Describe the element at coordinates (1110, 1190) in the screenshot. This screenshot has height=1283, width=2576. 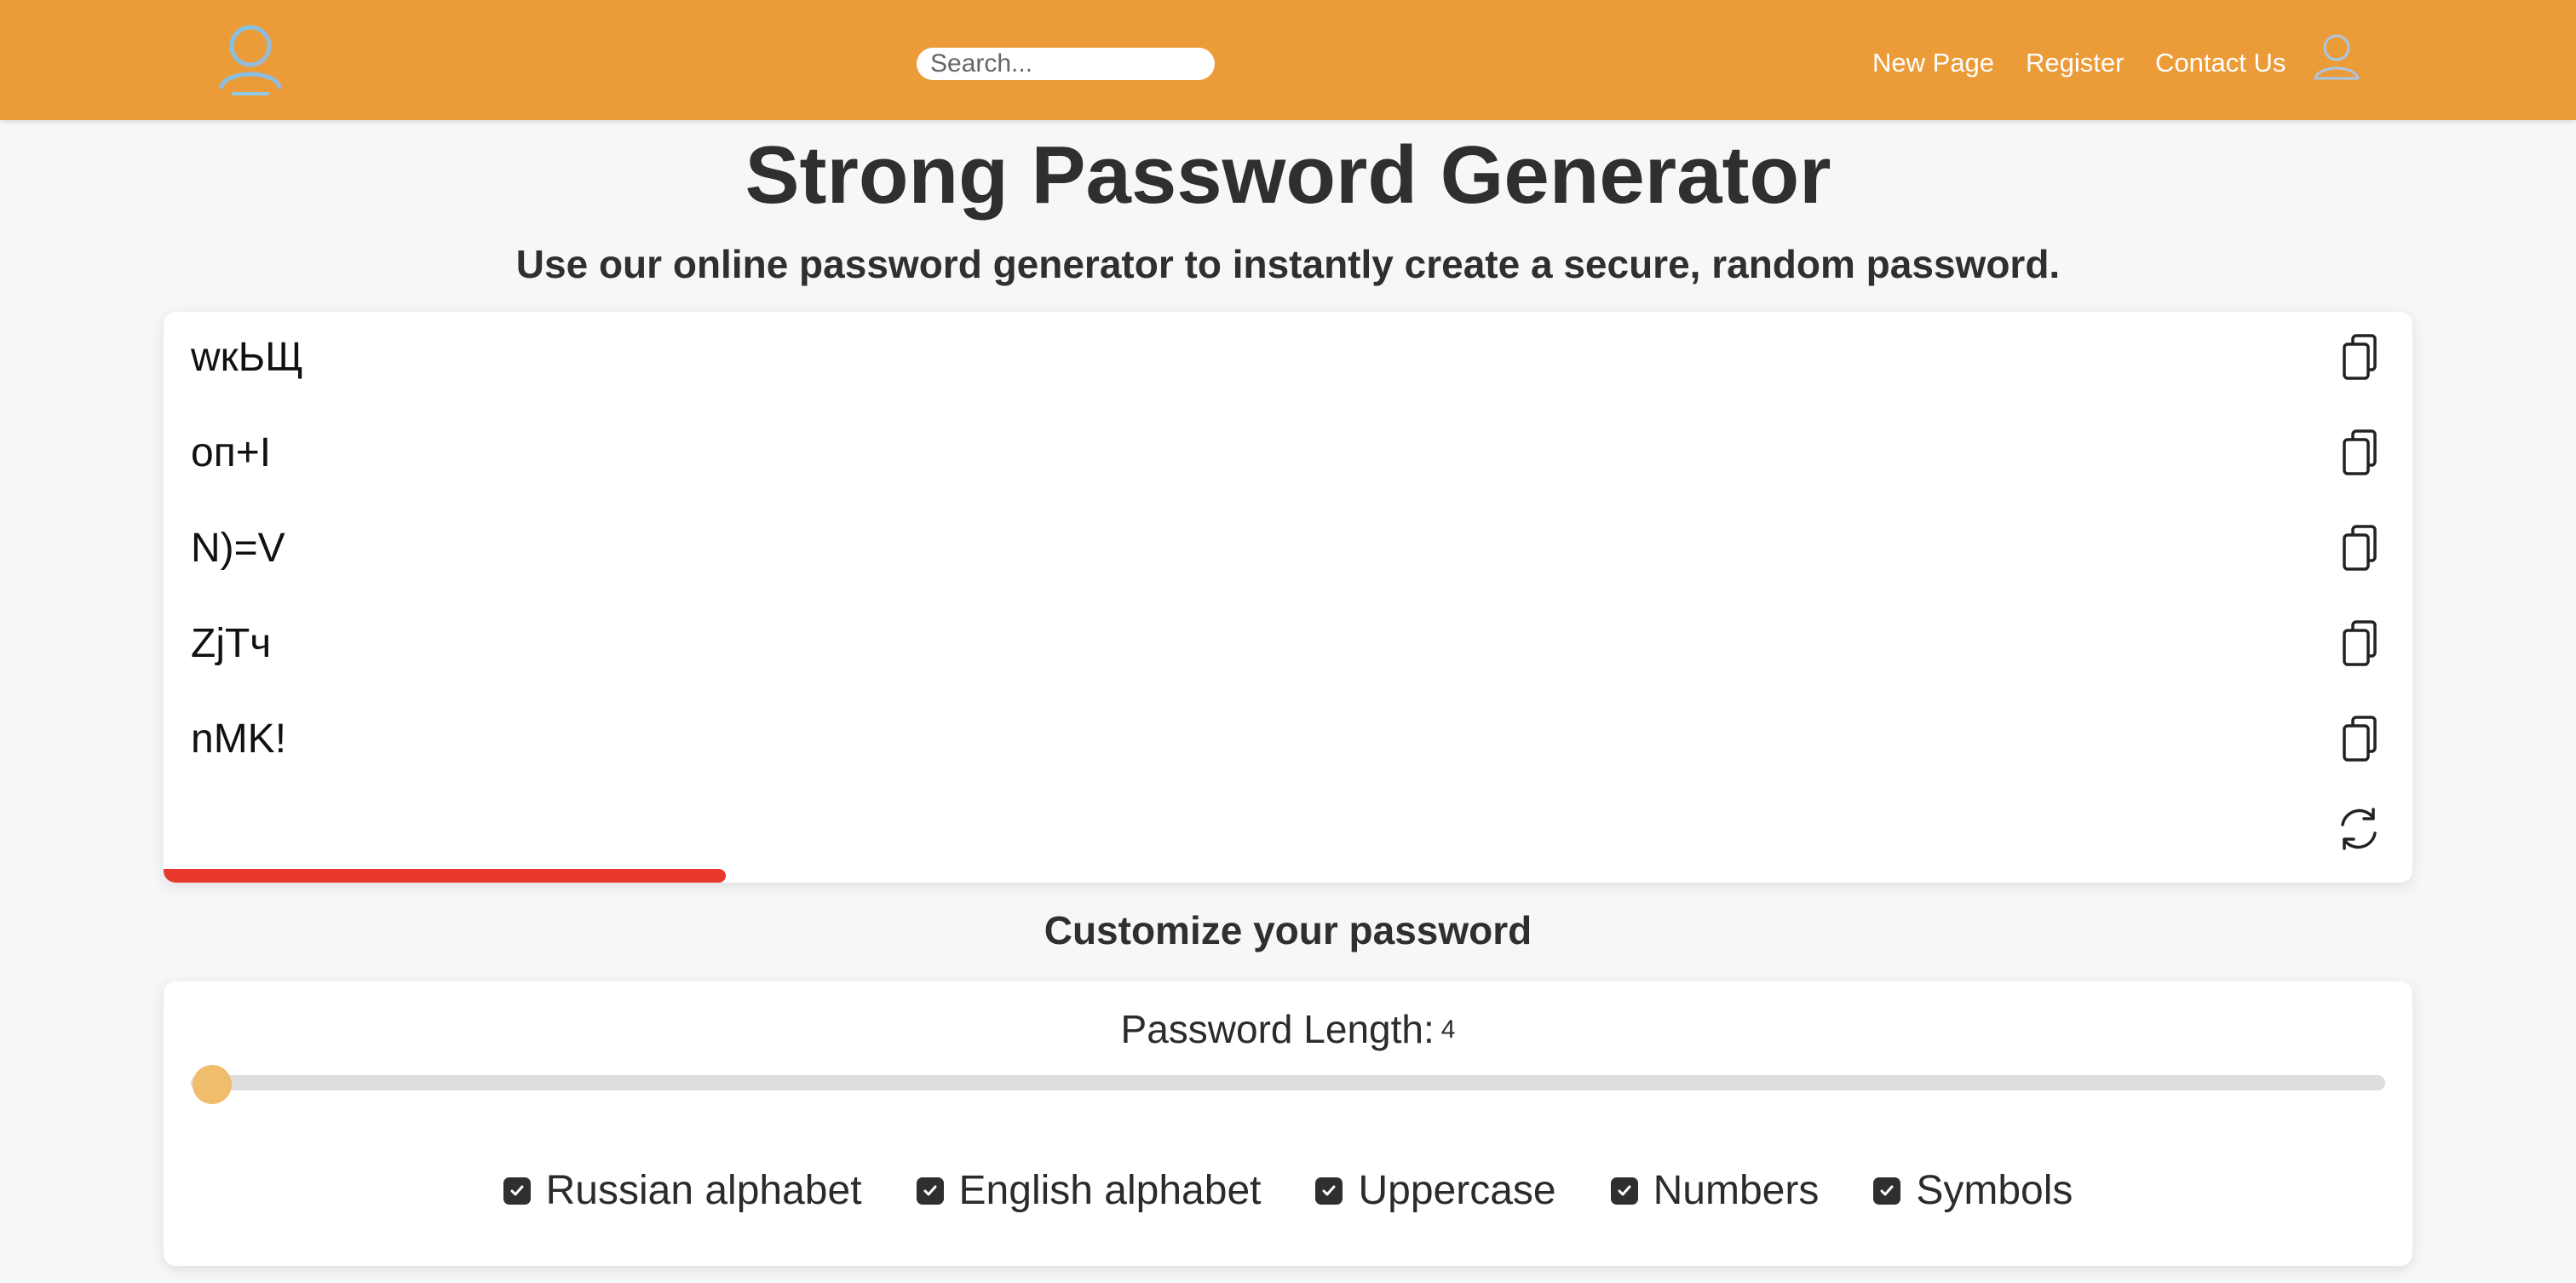
I see `option-label: English alphabet` at that location.